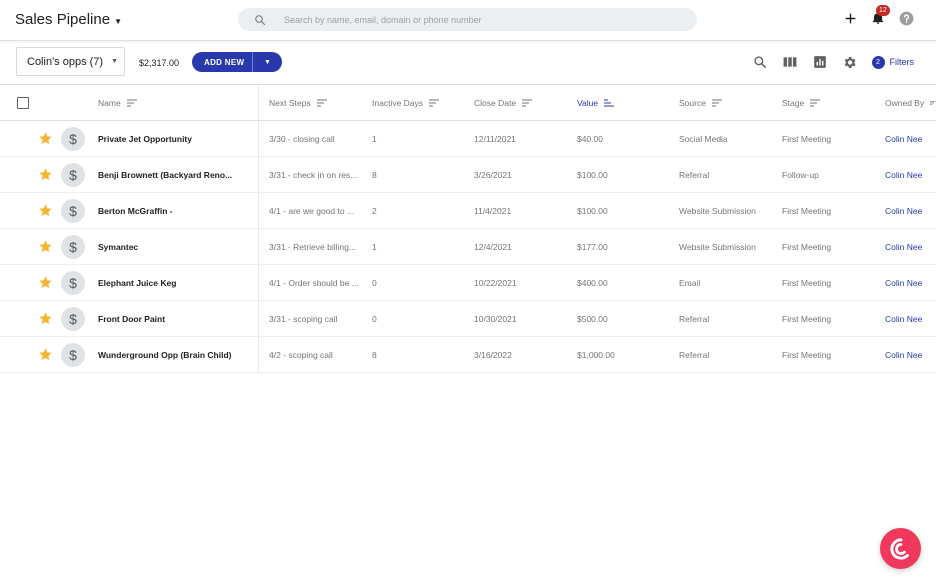 This screenshot has width=936, height=582. I want to click on opportunity-name: Front Door Paint, so click(173, 318).